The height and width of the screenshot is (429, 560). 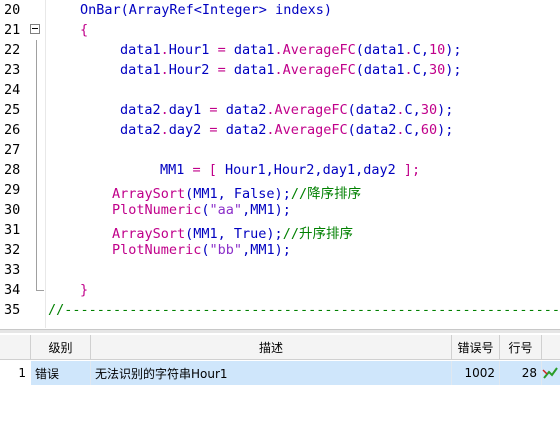 What do you see at coordinates (12, 250) in the screenshot?
I see `line-number: 32` at bounding box center [12, 250].